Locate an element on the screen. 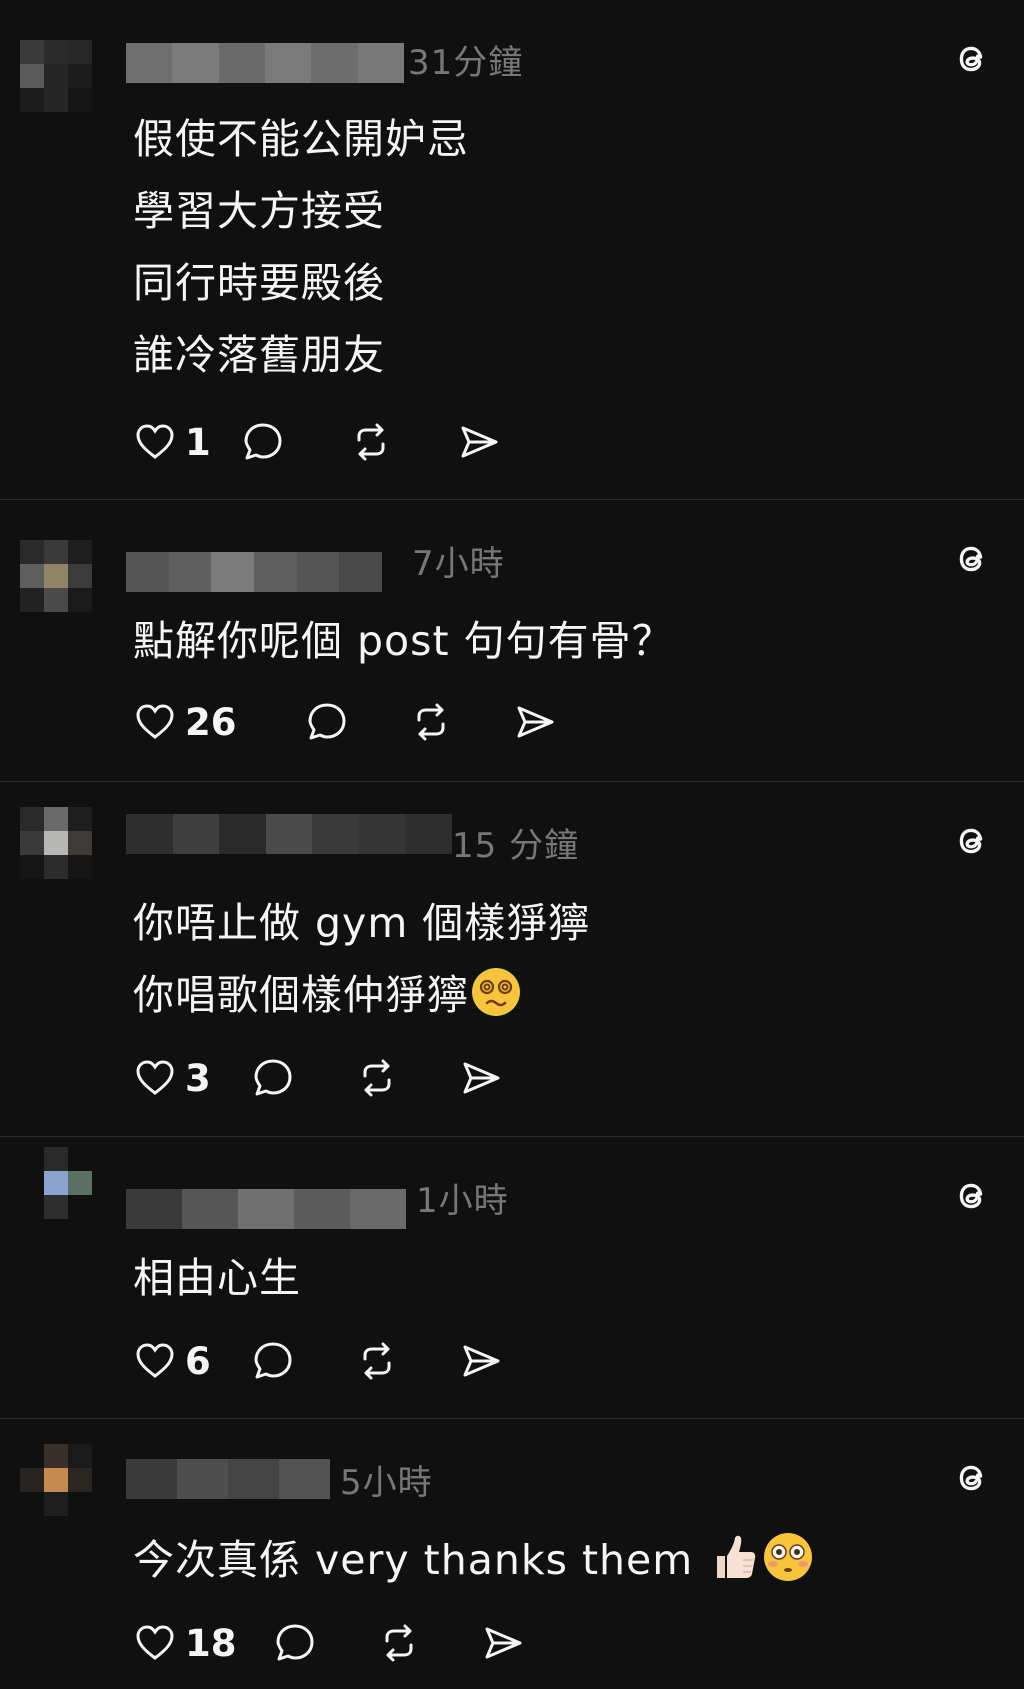 The height and width of the screenshot is (1689, 1024). like-button: 3 is located at coordinates (192, 1078).